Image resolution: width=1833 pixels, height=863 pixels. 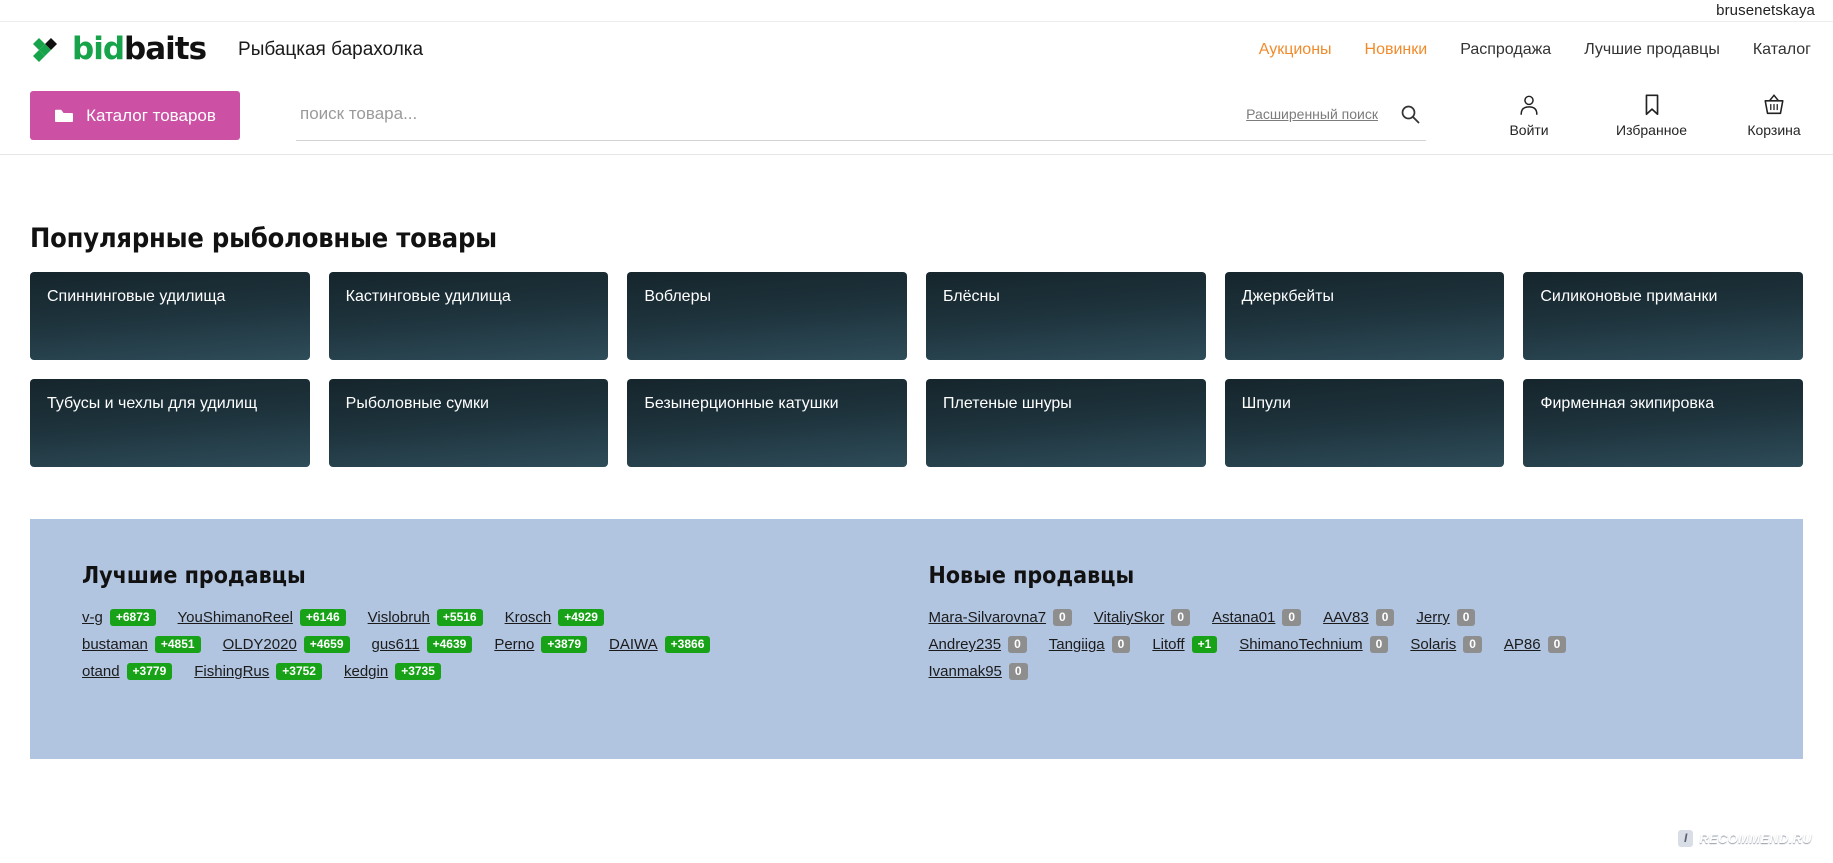 What do you see at coordinates (1129, 617) in the screenshot?
I see `seller-name: VitaliySkor` at bounding box center [1129, 617].